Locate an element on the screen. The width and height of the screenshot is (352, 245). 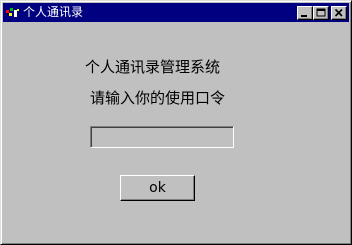
close-button is located at coordinates (339, 13).